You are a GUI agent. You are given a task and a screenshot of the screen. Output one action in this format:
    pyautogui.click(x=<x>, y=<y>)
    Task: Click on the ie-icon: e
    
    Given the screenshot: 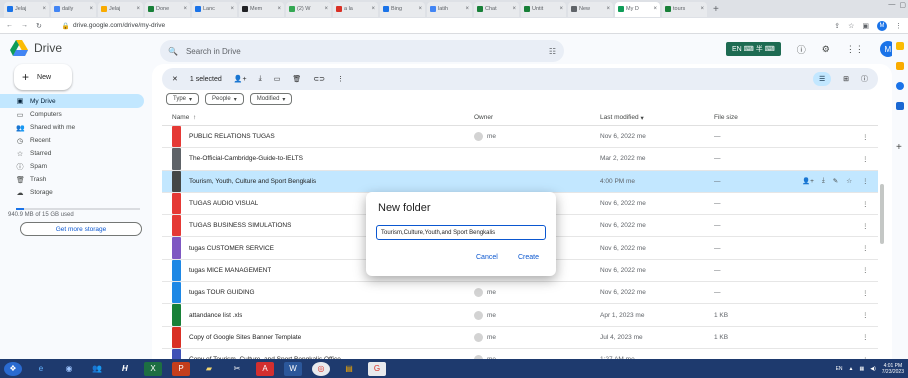 What is the action you would take?
    pyautogui.click(x=41, y=369)
    